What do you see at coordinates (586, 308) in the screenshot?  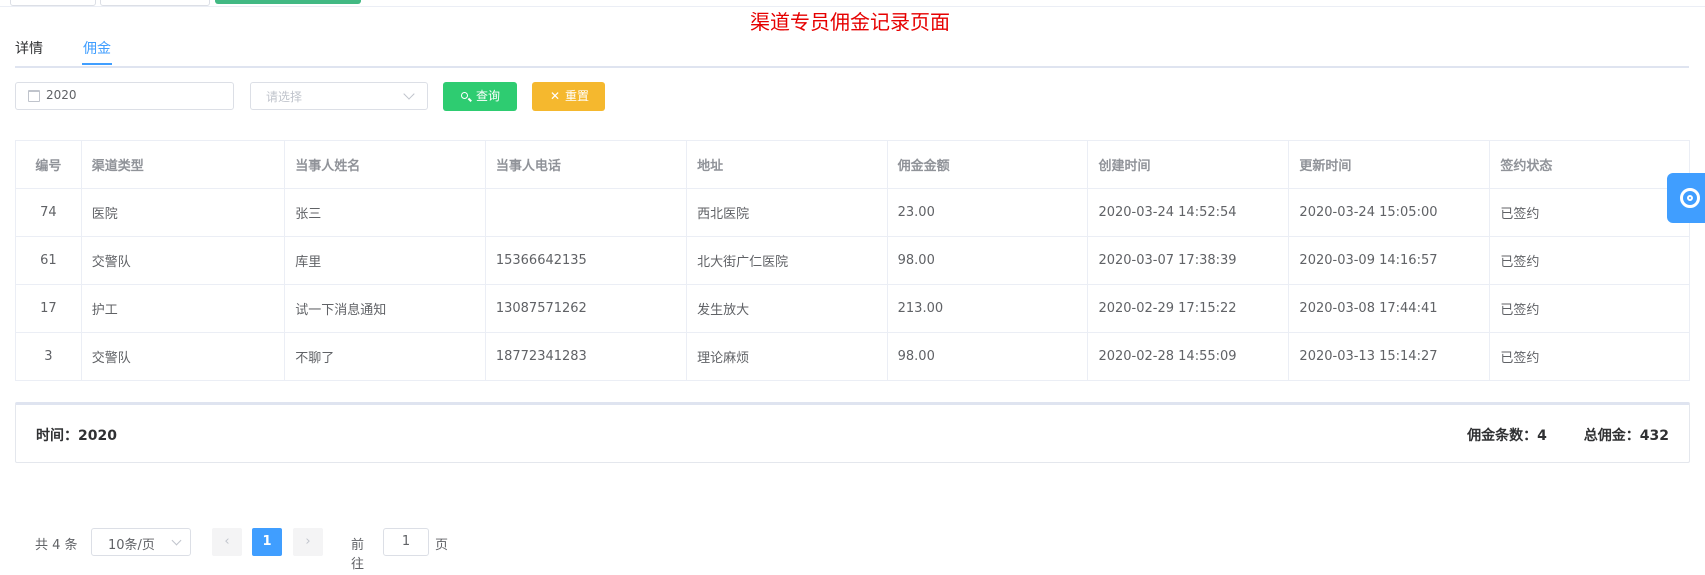 I see `cell-party-phone: 13087571262` at bounding box center [586, 308].